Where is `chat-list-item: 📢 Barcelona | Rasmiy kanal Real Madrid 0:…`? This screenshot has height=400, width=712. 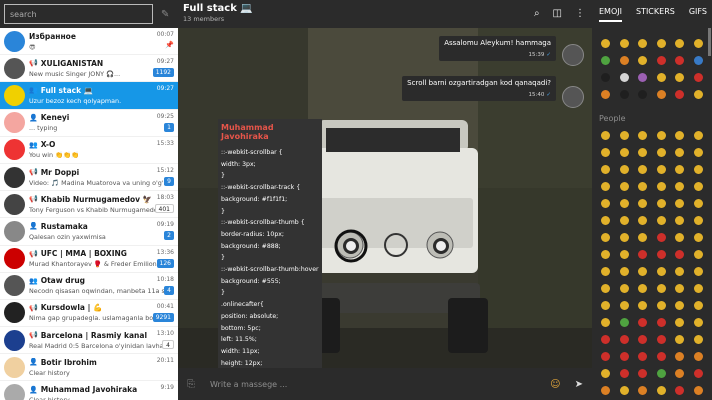 chat-list-item: 📢 Barcelona | Rasmiy kanal Real Madrid 0:… is located at coordinates (89, 341).